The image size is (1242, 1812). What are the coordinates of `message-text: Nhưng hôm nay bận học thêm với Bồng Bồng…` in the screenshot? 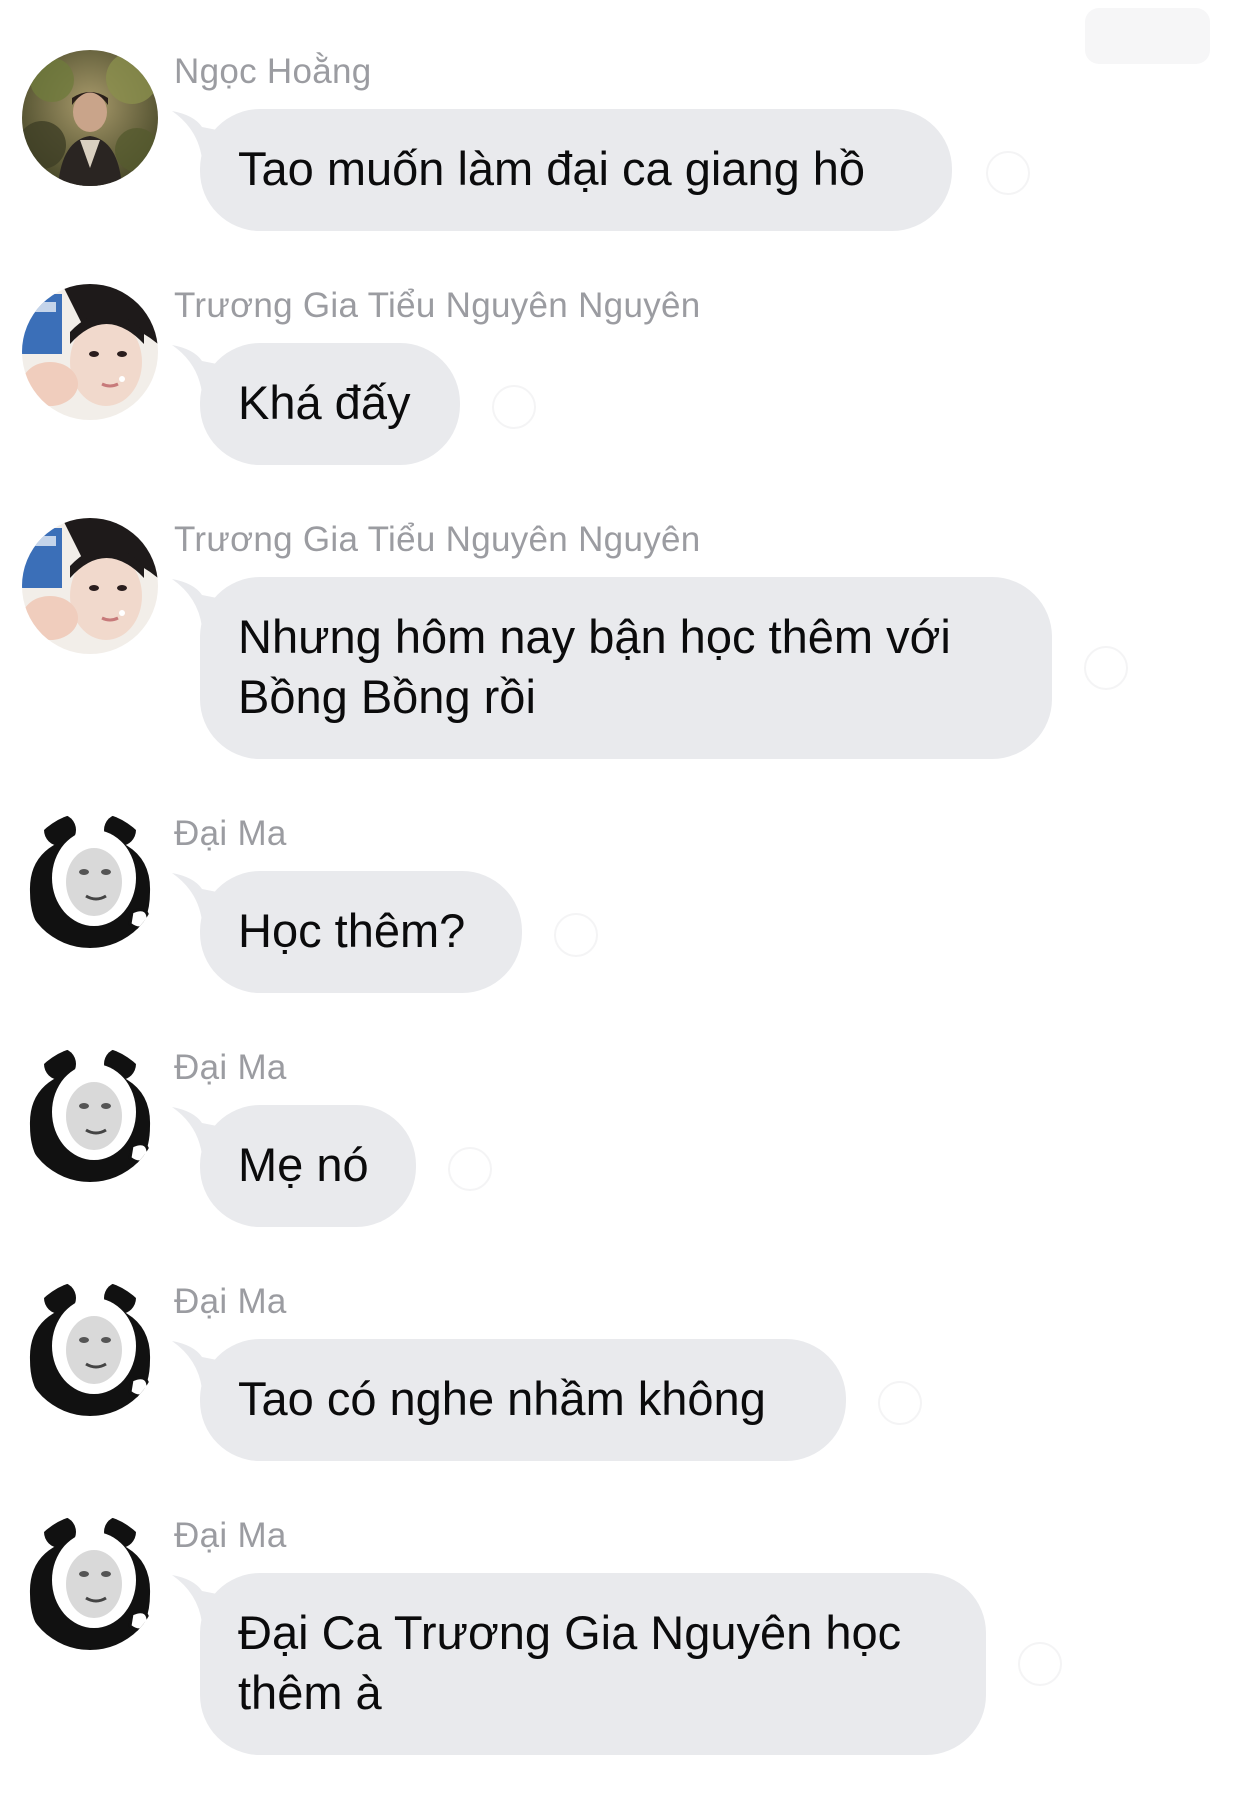 It's located at (594, 666).